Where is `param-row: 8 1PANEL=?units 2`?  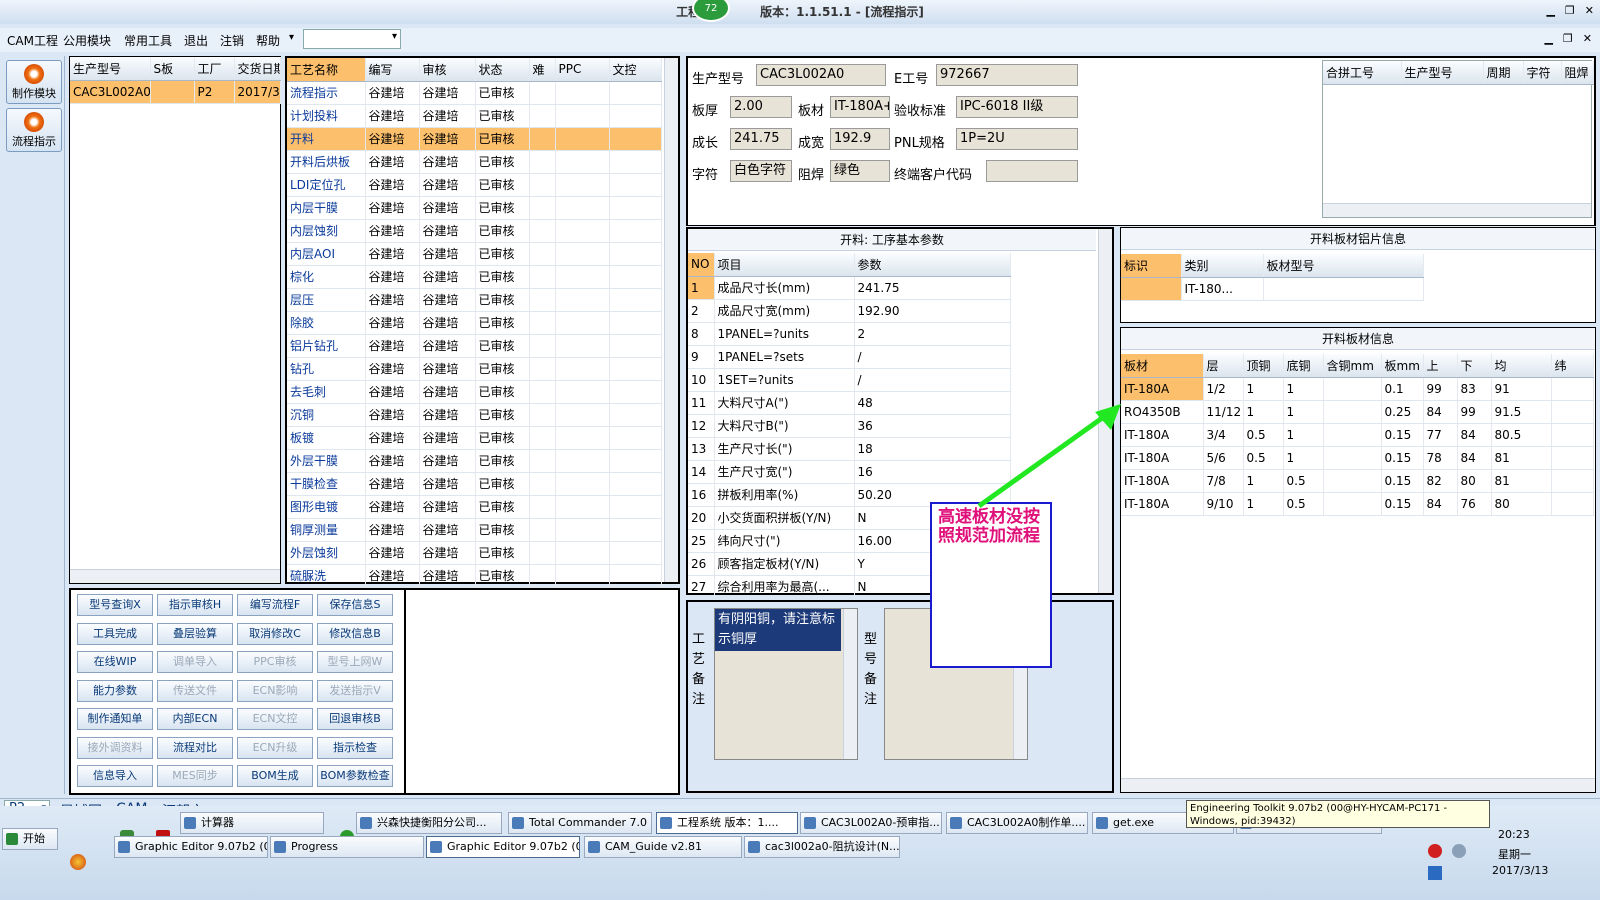
param-row: 8 1PANEL=?units 2 is located at coordinates (849, 334).